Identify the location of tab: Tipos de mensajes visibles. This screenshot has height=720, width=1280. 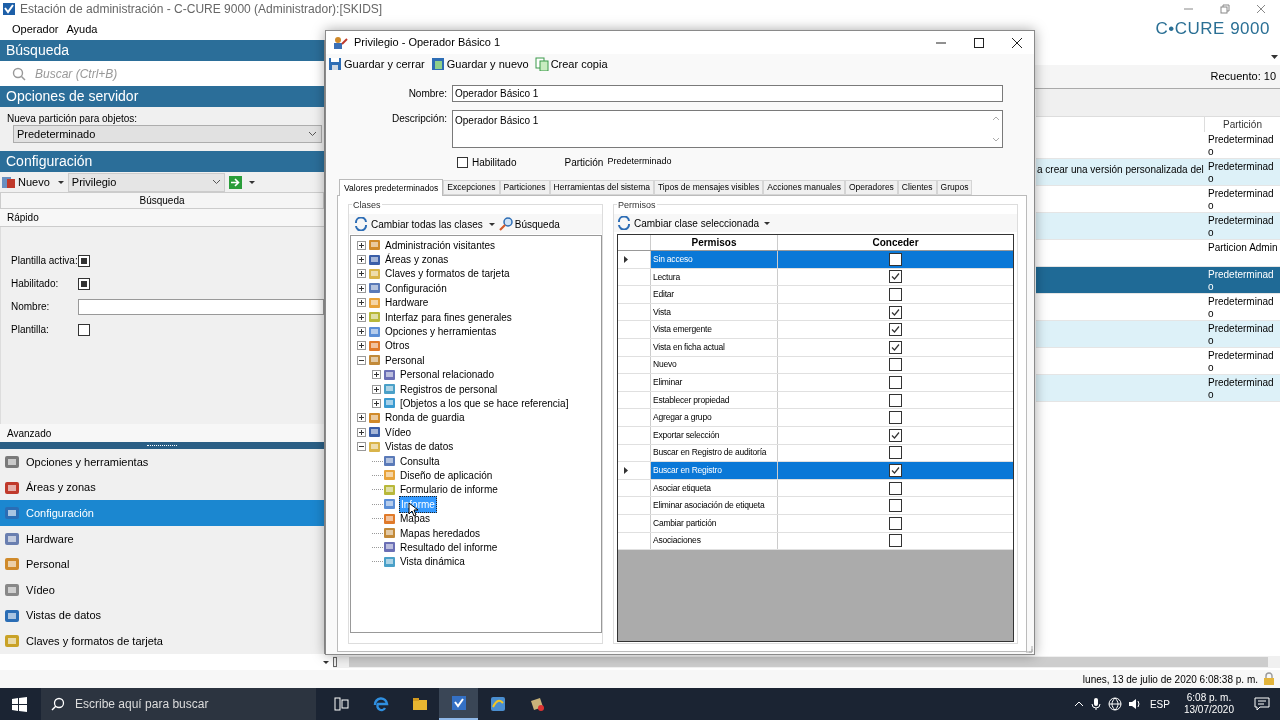
(709, 187).